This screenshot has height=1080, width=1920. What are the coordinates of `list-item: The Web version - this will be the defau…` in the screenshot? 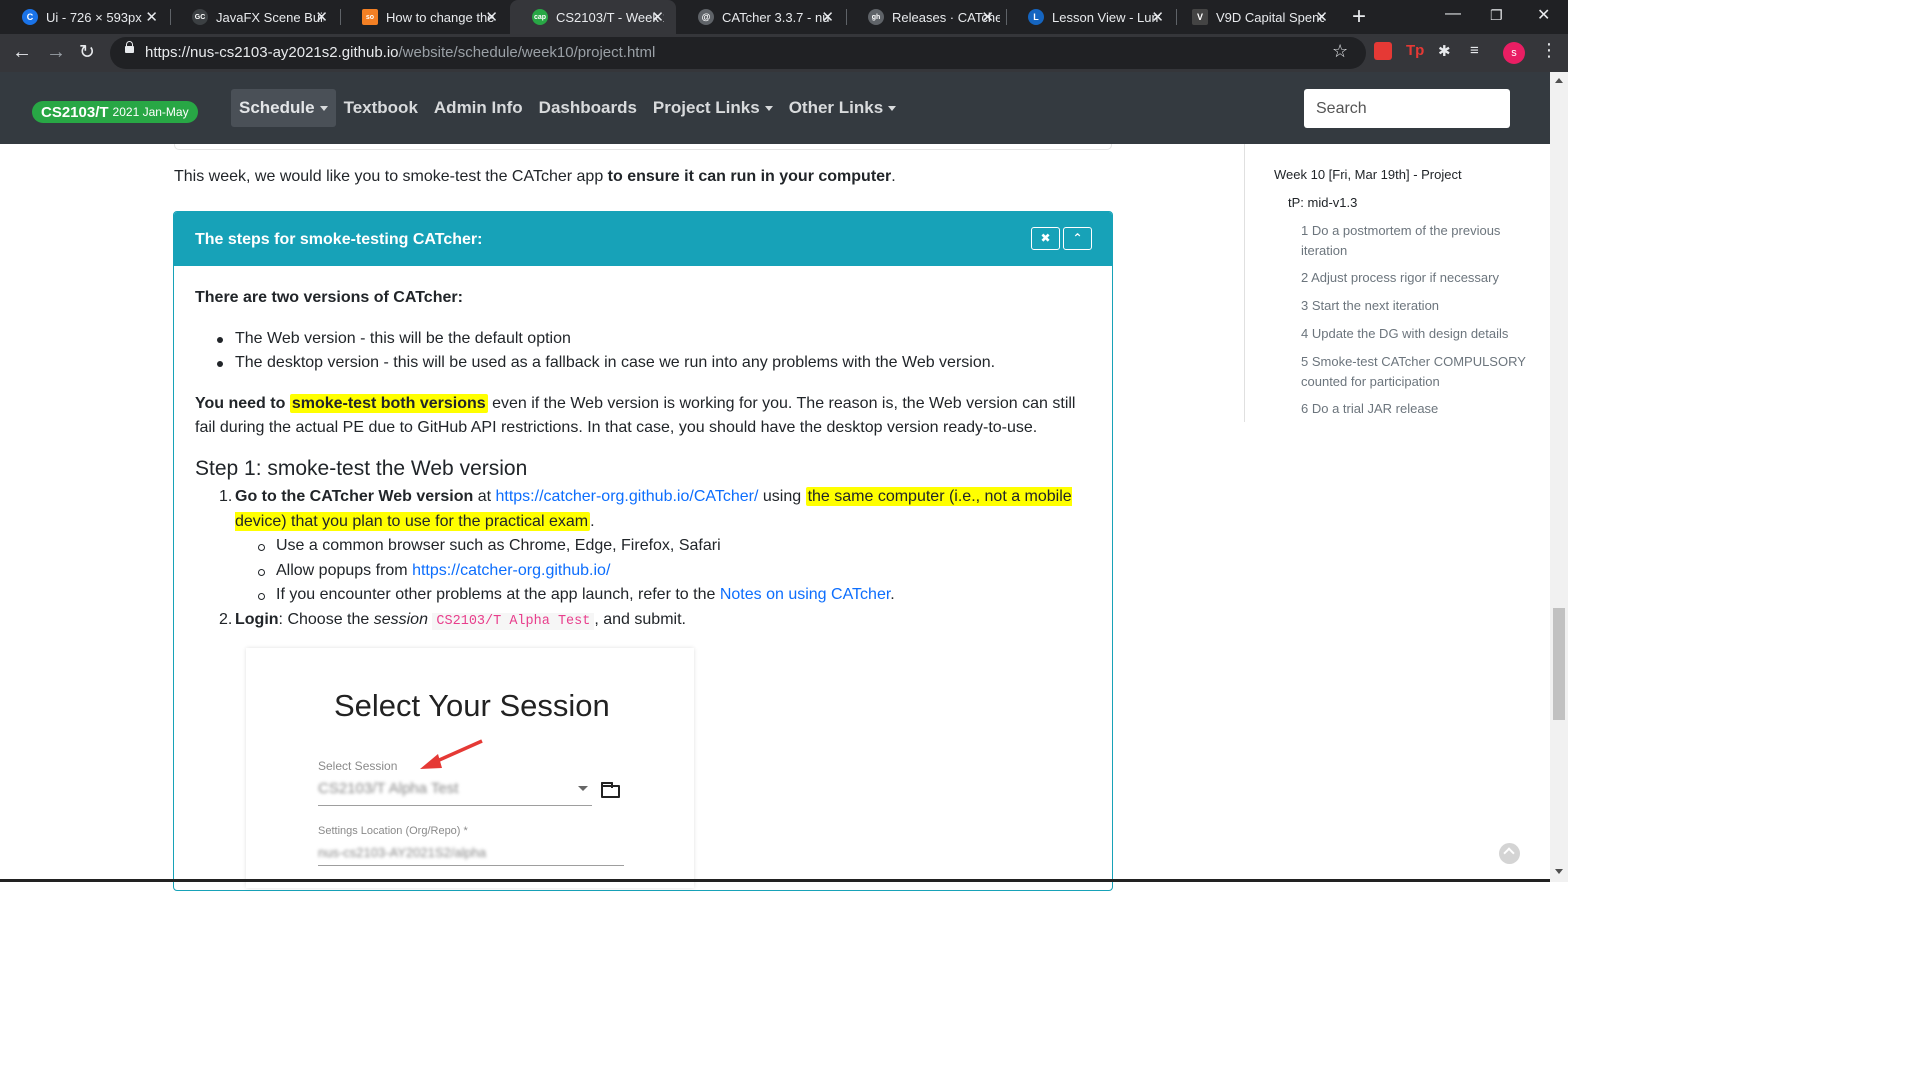 It's located at (645, 339).